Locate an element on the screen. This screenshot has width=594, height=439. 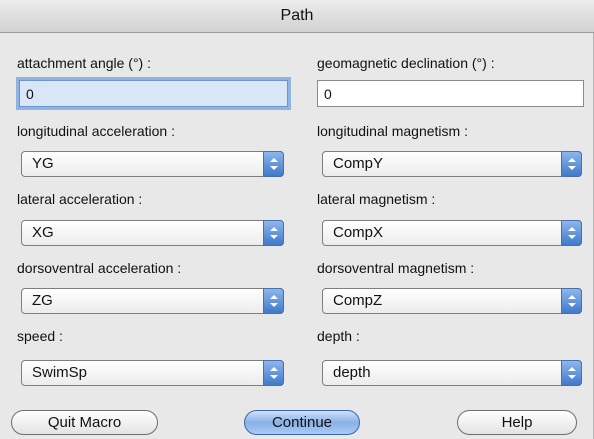
speed-value: SwimSp is located at coordinates (60, 372).